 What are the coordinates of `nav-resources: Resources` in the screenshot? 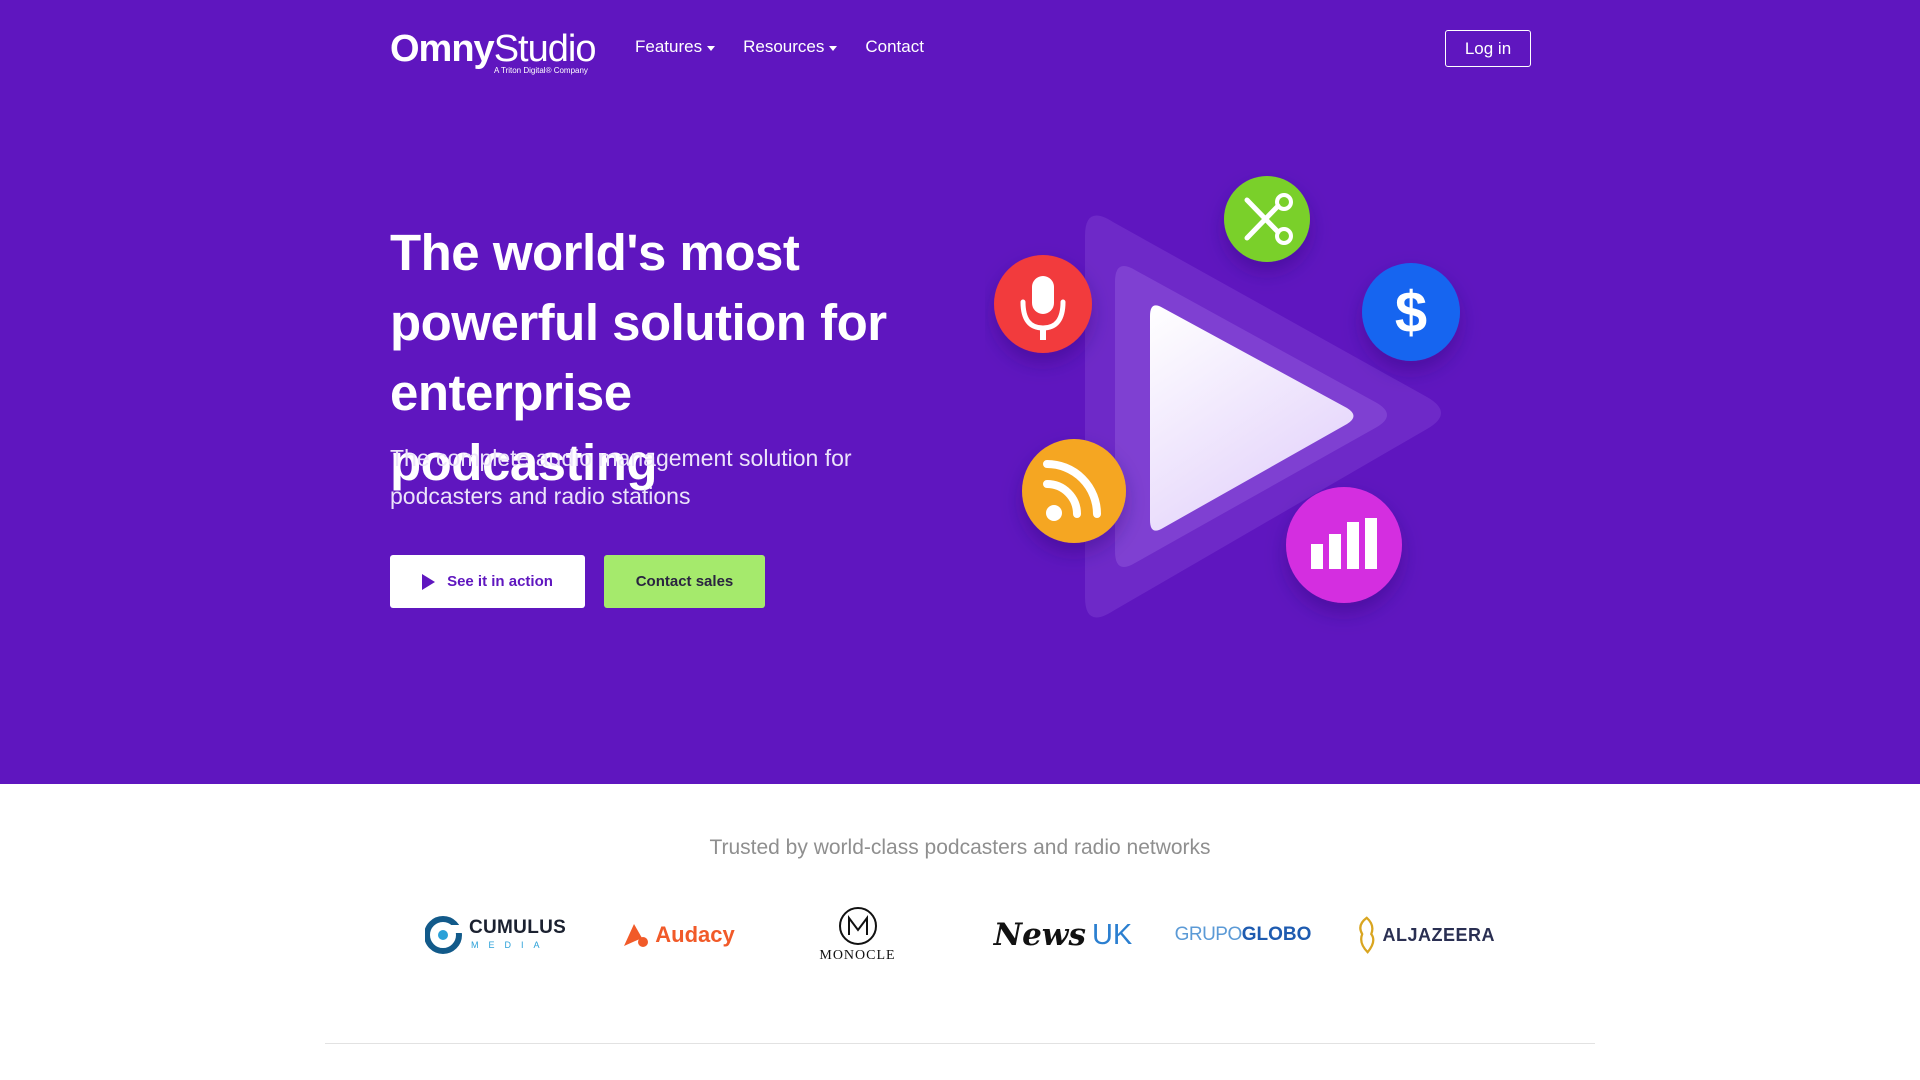 It's located at (790, 47).